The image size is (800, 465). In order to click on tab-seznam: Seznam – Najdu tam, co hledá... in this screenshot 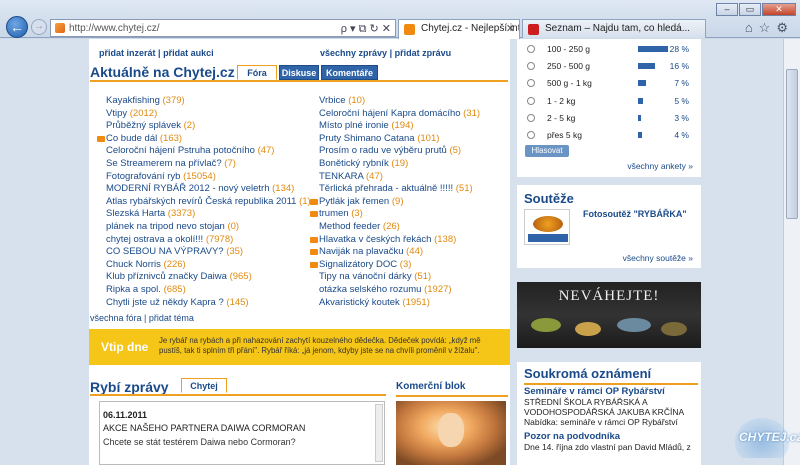, I will do `click(614, 28)`.